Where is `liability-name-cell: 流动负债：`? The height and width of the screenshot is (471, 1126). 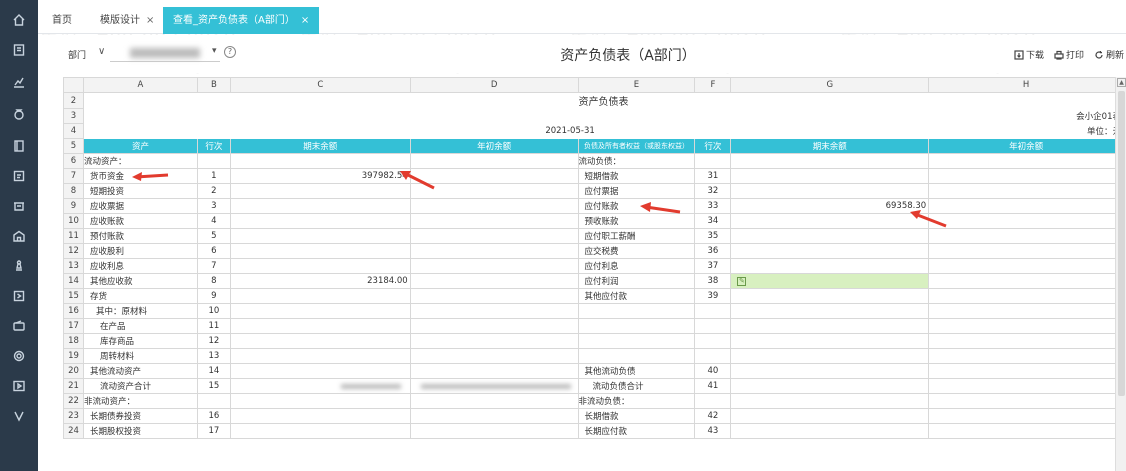
liability-name-cell: 流动负债： is located at coordinates (636, 161).